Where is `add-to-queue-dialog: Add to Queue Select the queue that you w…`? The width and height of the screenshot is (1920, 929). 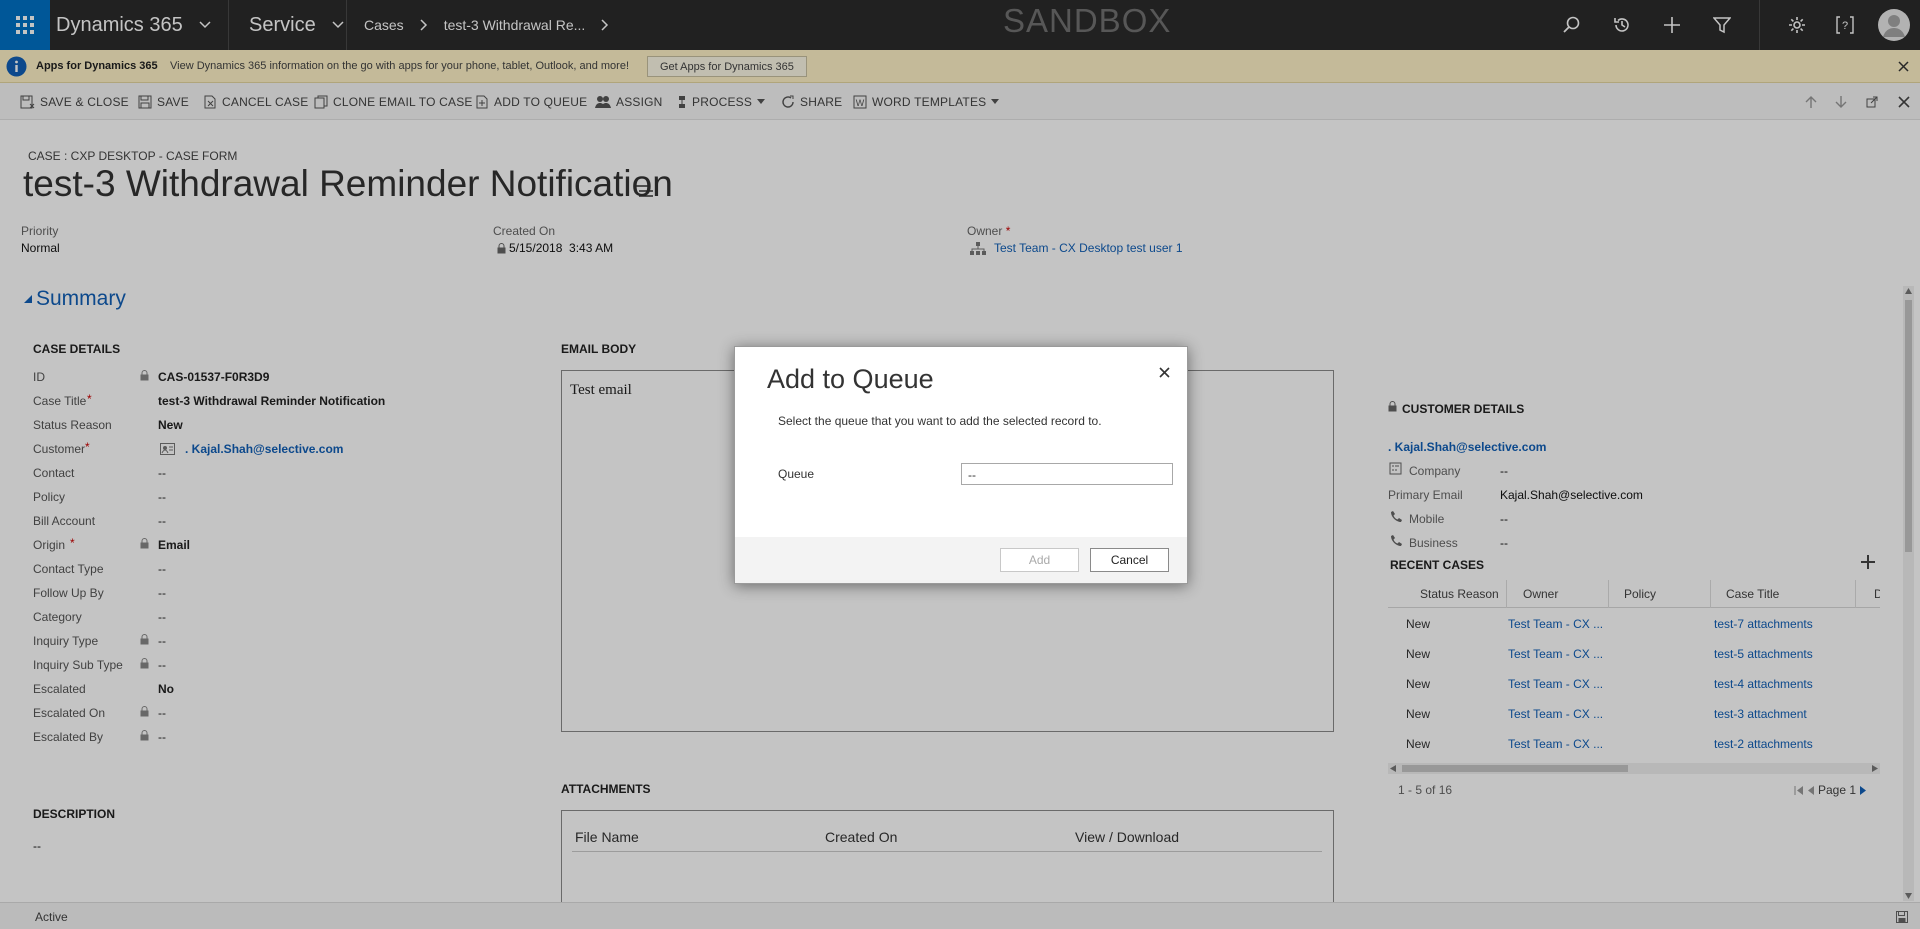
add-to-queue-dialog: Add to Queue Select the queue that you w… is located at coordinates (961, 465).